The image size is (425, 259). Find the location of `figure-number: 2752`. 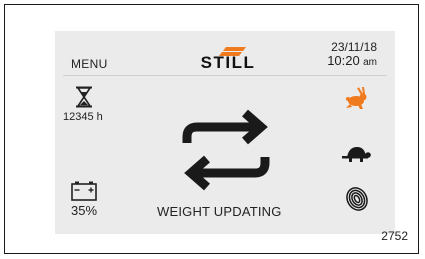

figure-number: 2752 is located at coordinates (394, 236).